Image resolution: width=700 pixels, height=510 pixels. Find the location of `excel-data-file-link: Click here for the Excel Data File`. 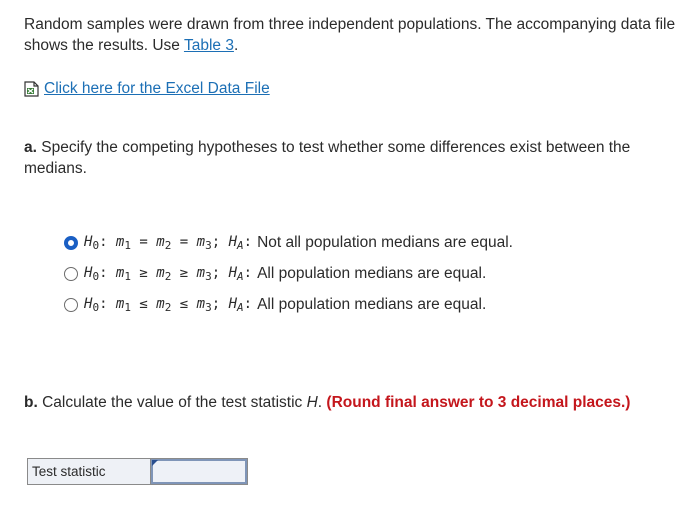

excel-data-file-link: Click here for the Excel Data File is located at coordinates (157, 89).